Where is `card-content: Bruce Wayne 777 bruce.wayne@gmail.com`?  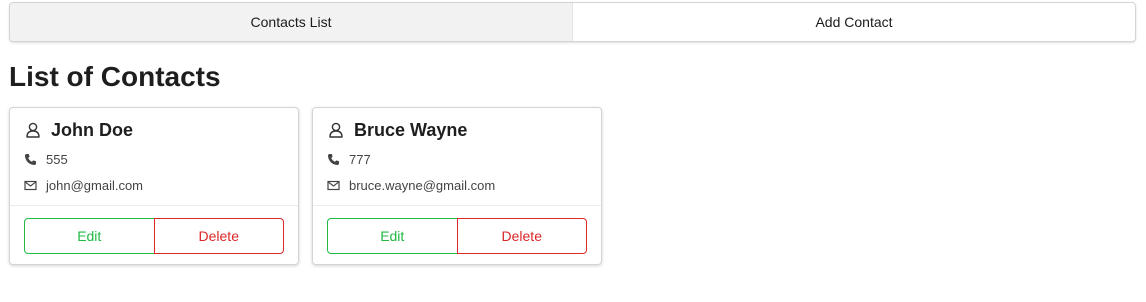
card-content: Bruce Wayne 777 bruce.wayne@gmail.com is located at coordinates (457, 157).